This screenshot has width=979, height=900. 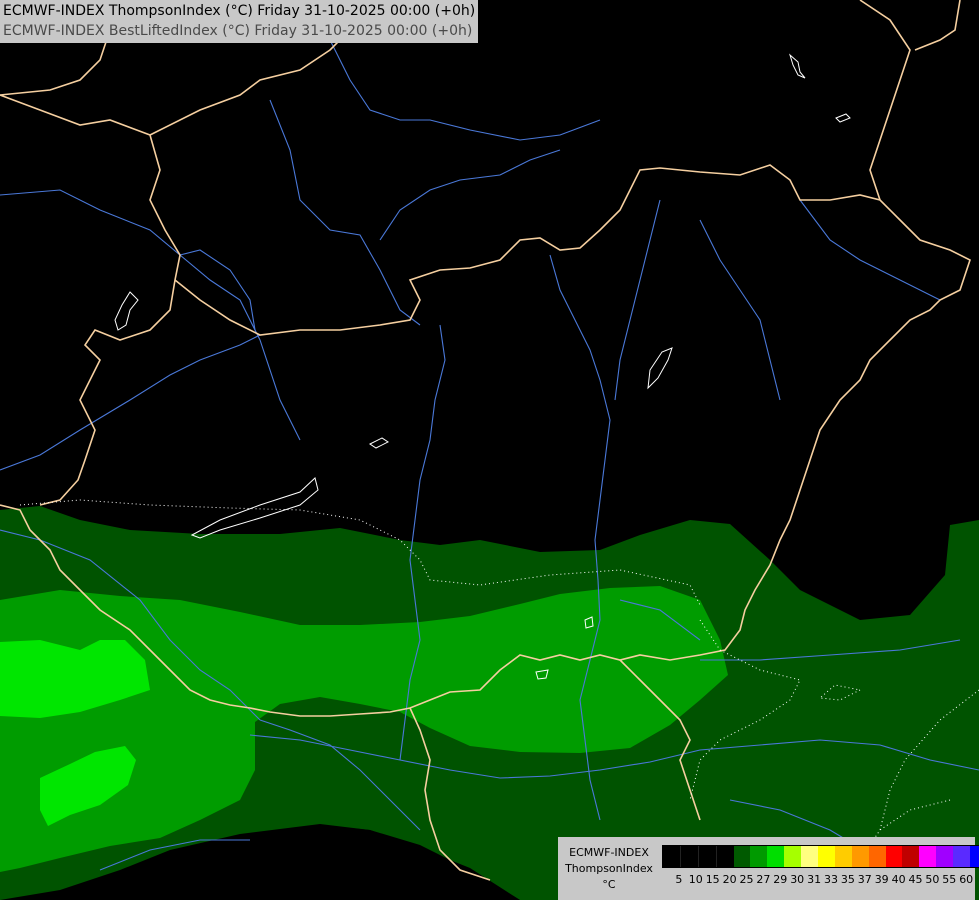 I want to click on legend-title: ECMWF-INDEX ThompsonIndex °C, so click(x=609, y=869).